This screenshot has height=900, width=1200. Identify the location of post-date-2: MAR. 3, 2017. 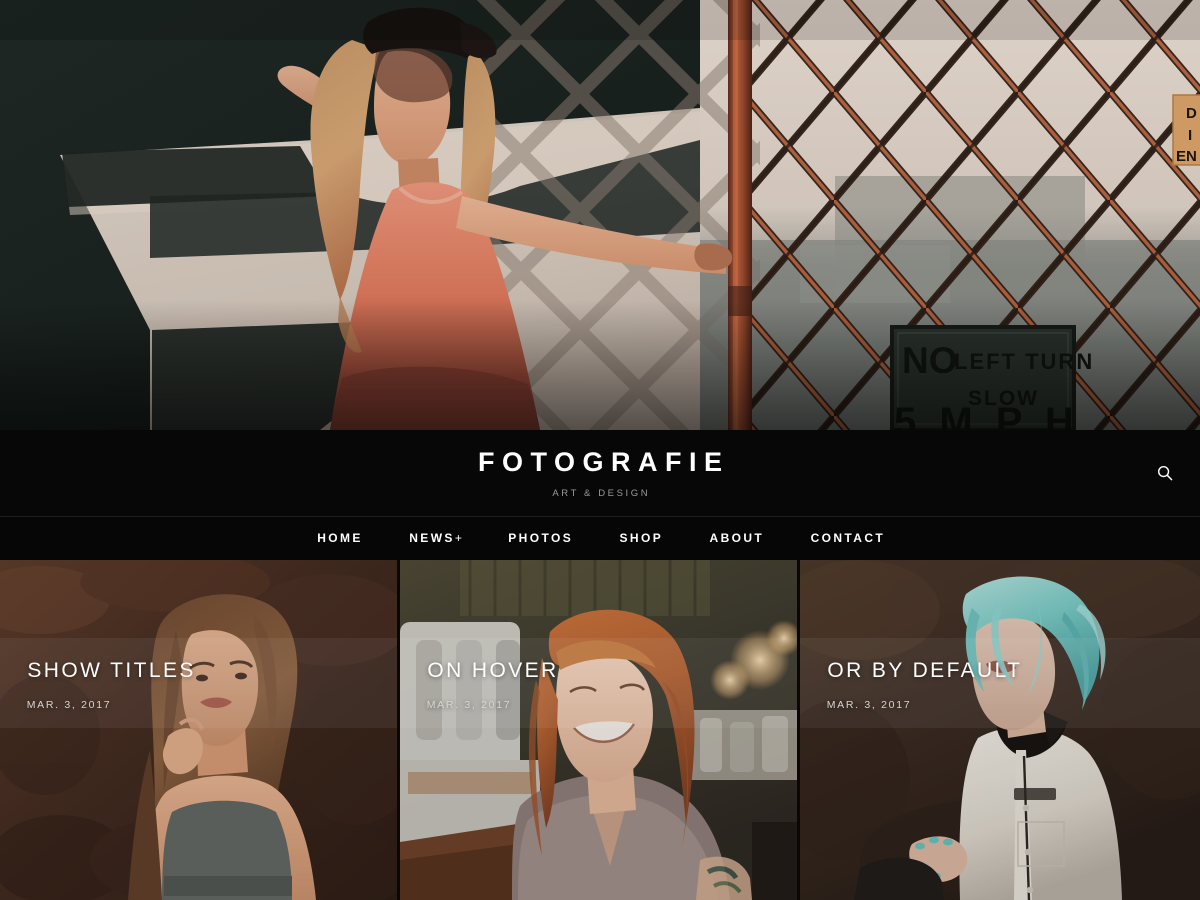
(469, 705).